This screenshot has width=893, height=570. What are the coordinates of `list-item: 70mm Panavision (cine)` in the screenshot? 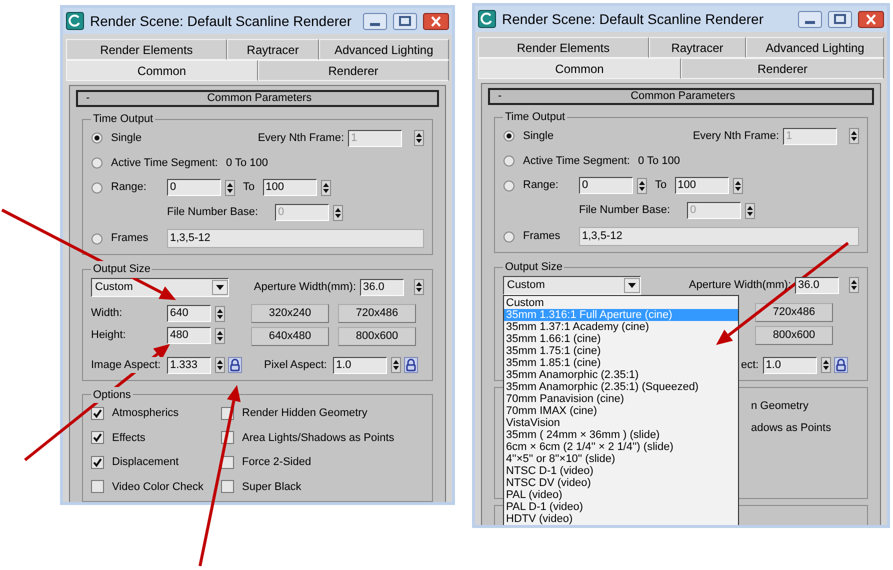 It's located at (621, 398).